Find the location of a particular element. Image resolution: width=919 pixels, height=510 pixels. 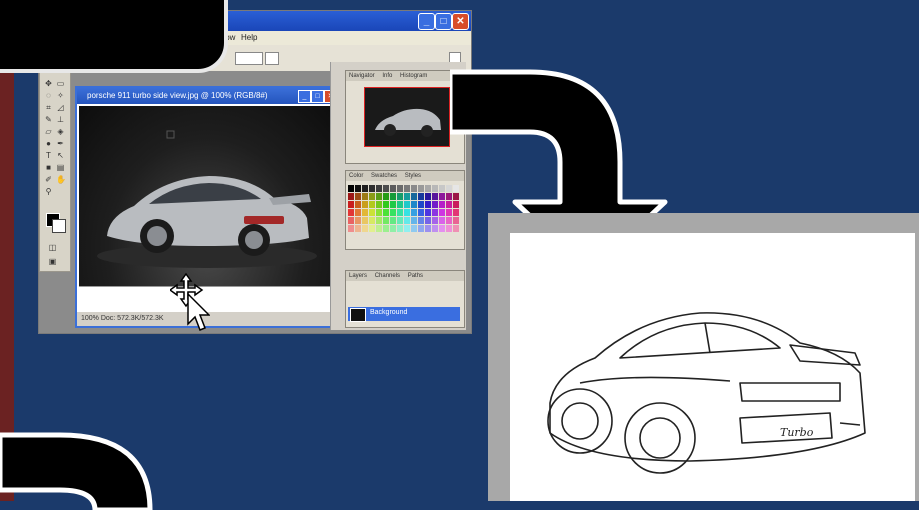

navigator-tabs: Navigator Info Histogram is located at coordinates (405, 76).